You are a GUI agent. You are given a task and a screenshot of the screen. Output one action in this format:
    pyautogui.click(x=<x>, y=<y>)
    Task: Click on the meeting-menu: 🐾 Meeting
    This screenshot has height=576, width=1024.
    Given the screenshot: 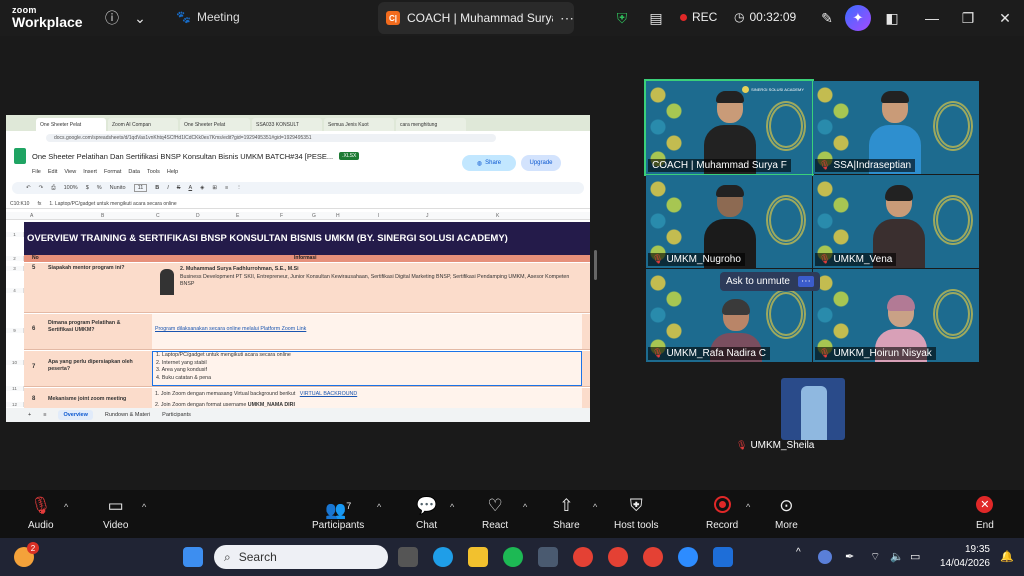 What is the action you would take?
    pyautogui.click(x=208, y=17)
    